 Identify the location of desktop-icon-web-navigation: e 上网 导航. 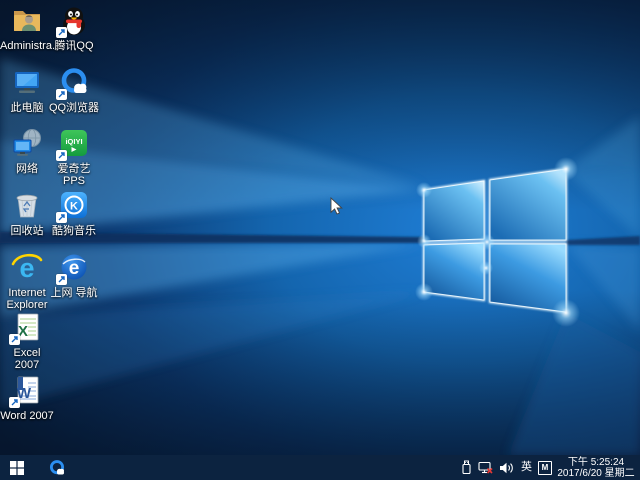
(74, 275).